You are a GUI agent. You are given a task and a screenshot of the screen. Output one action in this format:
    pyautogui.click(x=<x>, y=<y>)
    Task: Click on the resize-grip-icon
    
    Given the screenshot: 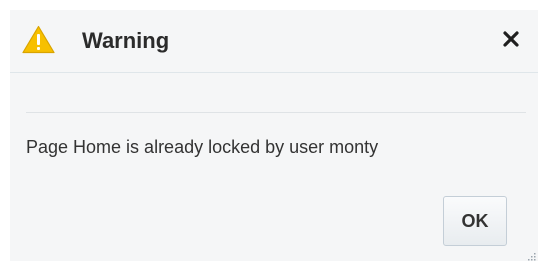 What is the action you would take?
    pyautogui.click(x=531, y=254)
    